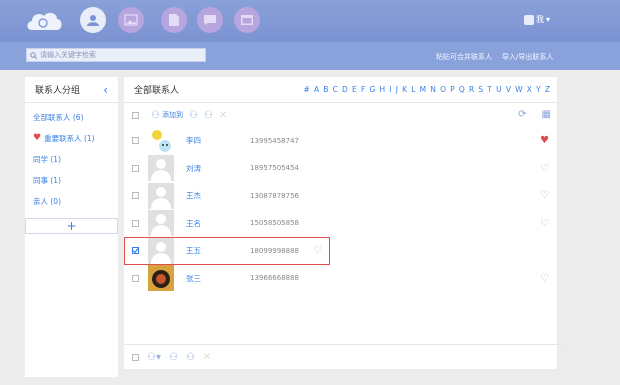 The width and height of the screenshot is (620, 385). What do you see at coordinates (433, 89) in the screenshot?
I see `alpha-index-letter: N` at bounding box center [433, 89].